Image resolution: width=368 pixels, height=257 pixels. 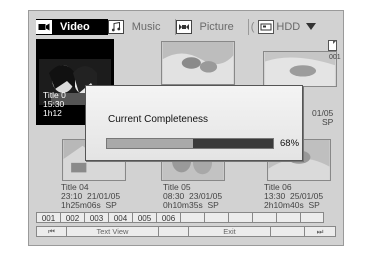 I want to click on page-button: 006, so click(x=168, y=217).